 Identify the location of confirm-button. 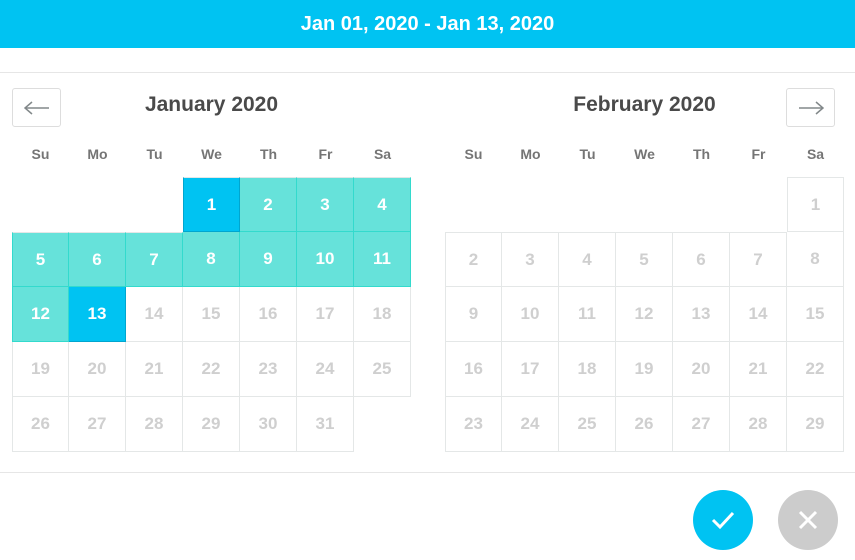
(723, 520).